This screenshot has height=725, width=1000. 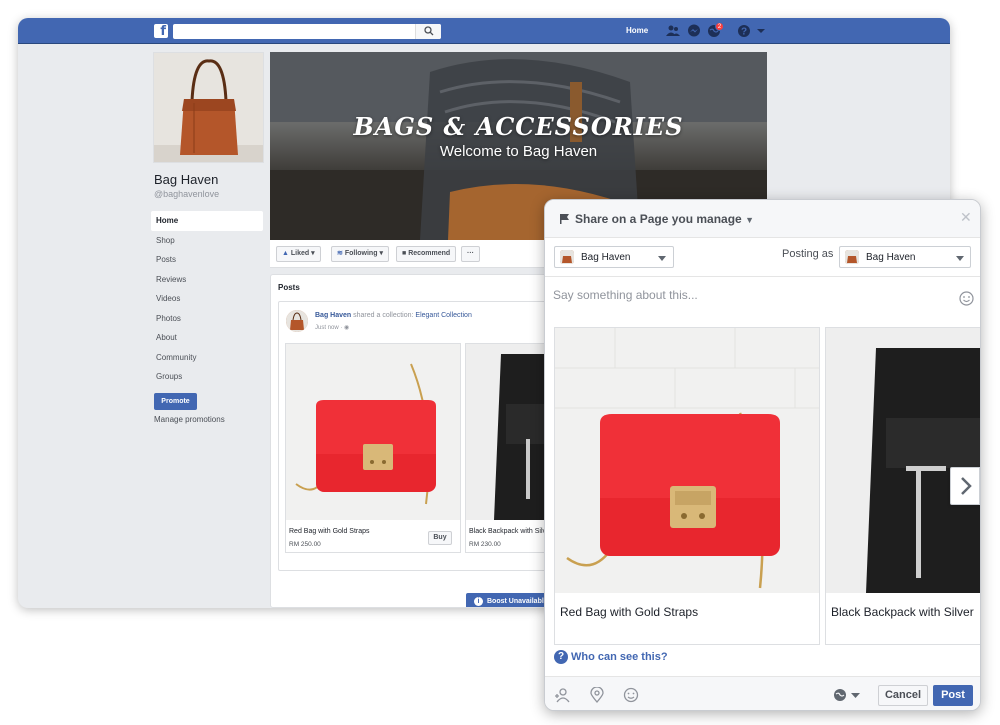 What do you see at coordinates (762, 276) in the screenshot?
I see `divider` at bounding box center [762, 276].